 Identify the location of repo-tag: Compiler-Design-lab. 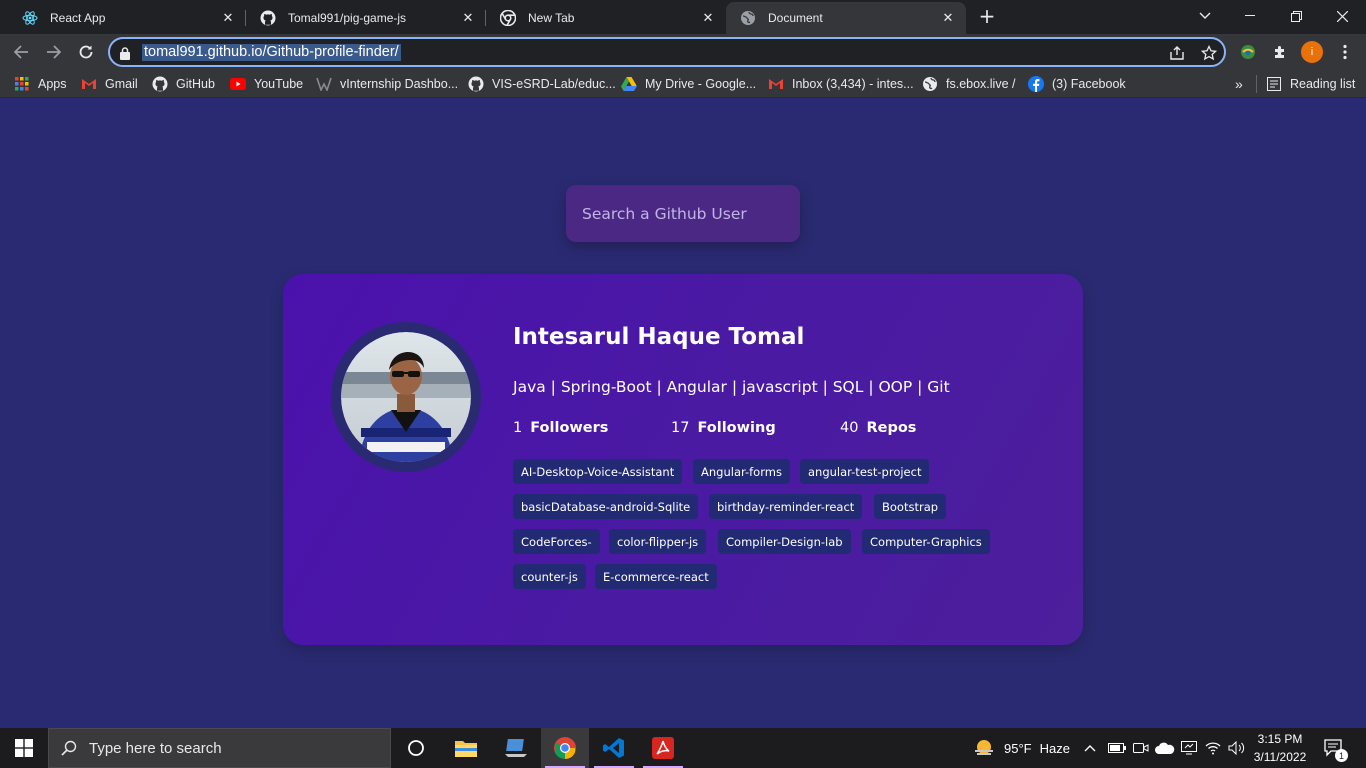
(784, 541).